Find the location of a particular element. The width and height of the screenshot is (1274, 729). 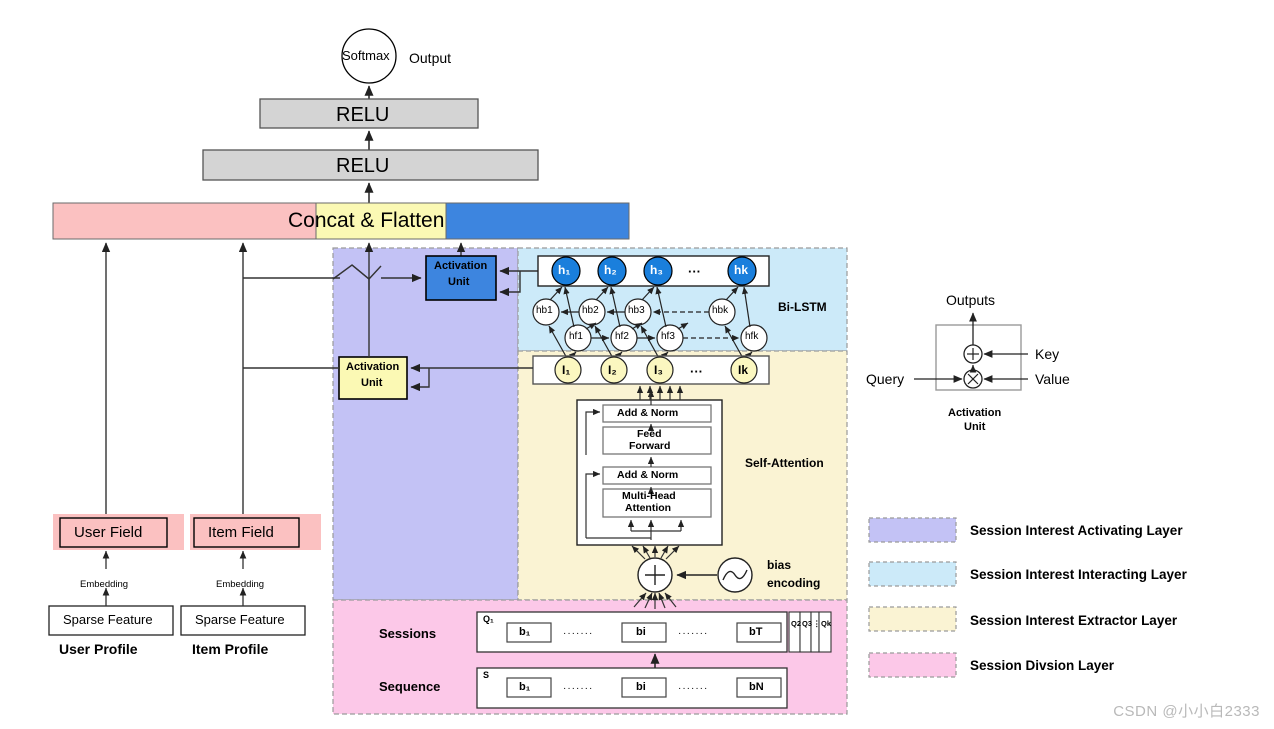

relu-bottom-label: RELU is located at coordinates (363, 166).